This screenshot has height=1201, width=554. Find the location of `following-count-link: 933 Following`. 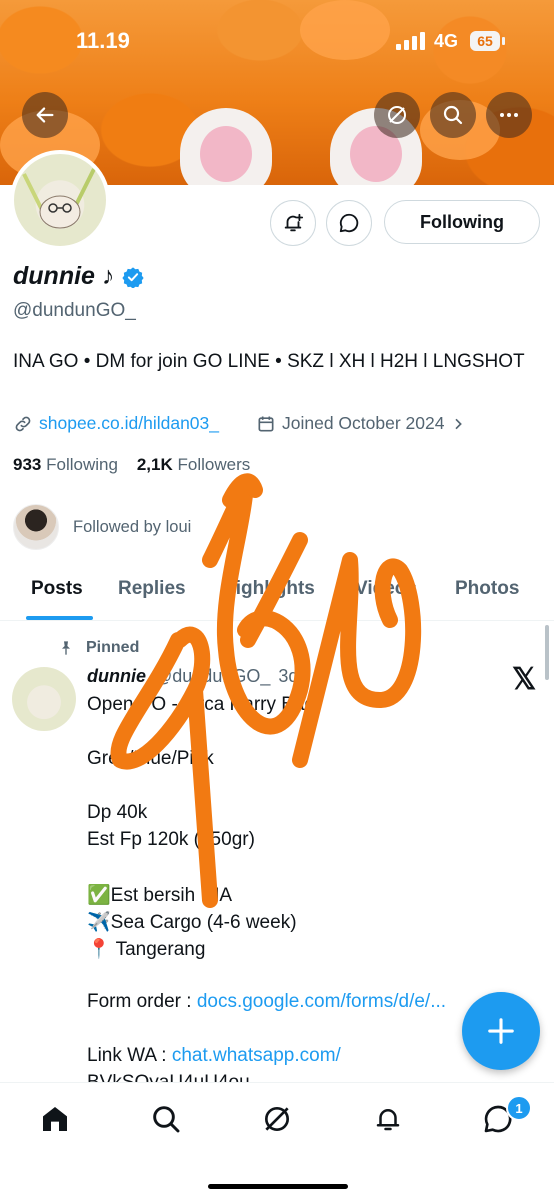

following-count-link: 933 Following is located at coordinates (65, 464).